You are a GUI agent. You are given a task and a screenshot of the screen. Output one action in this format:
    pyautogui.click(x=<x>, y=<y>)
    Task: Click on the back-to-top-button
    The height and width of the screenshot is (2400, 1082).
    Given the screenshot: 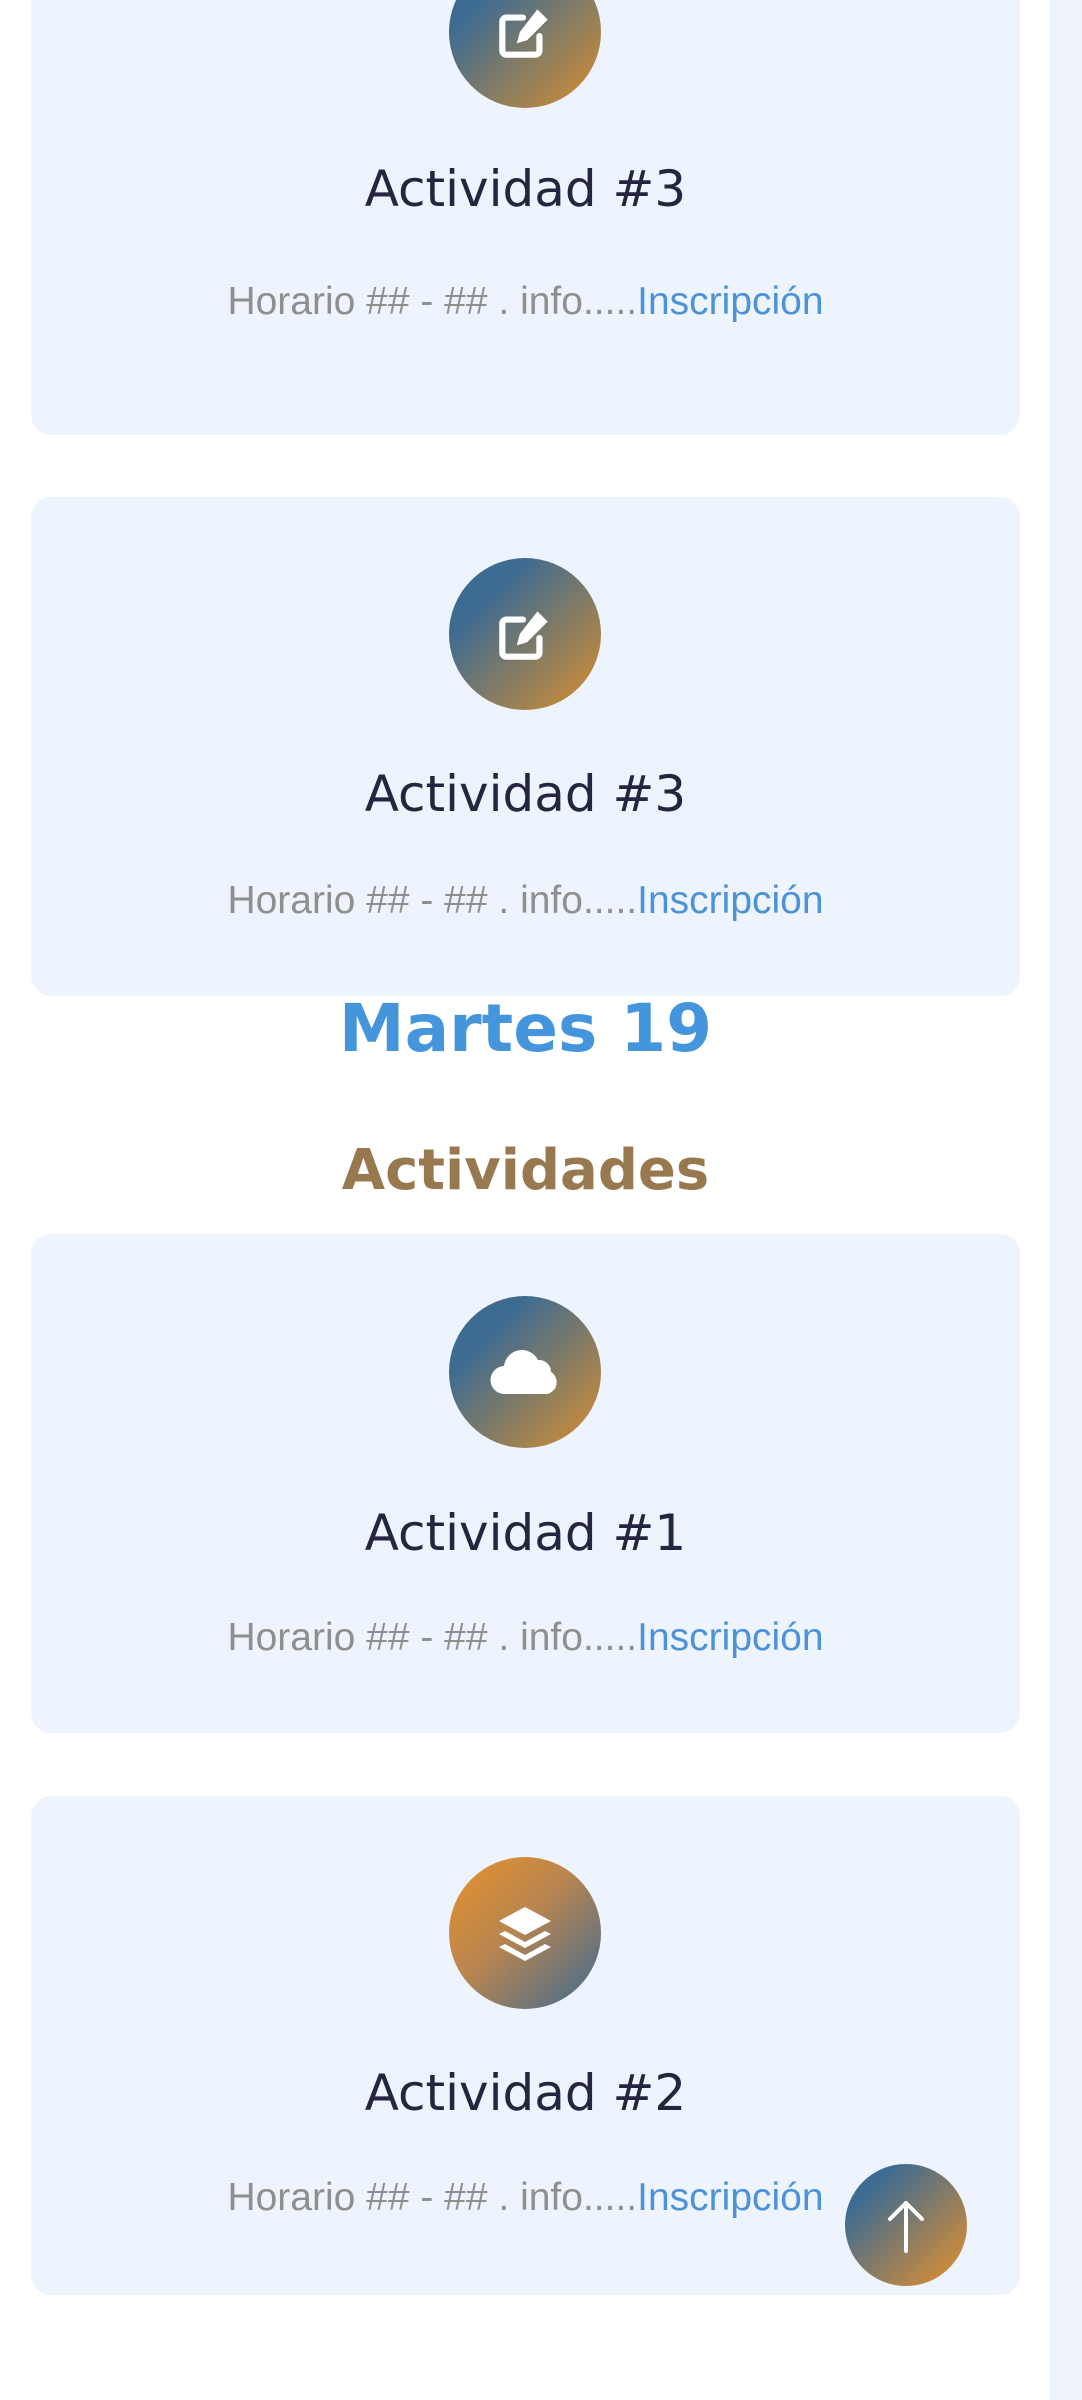 What is the action you would take?
    pyautogui.click(x=906, y=2225)
    